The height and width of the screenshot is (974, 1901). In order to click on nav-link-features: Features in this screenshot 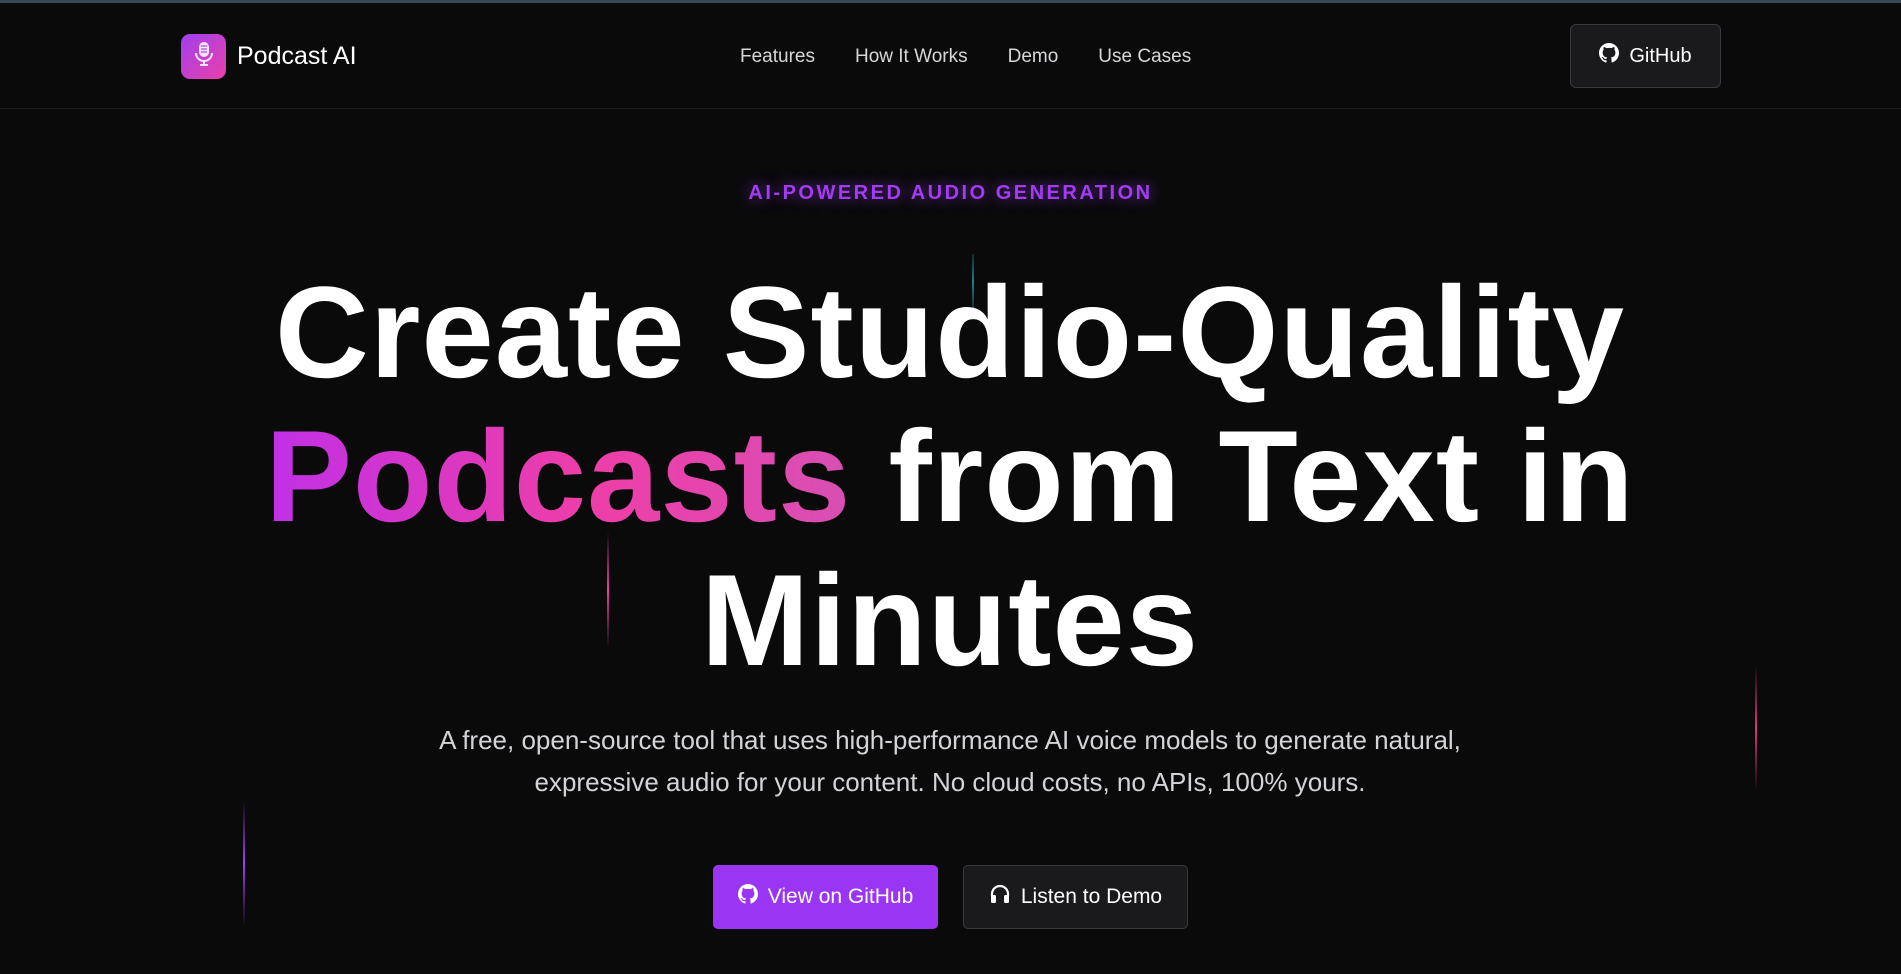, I will do `click(777, 57)`.